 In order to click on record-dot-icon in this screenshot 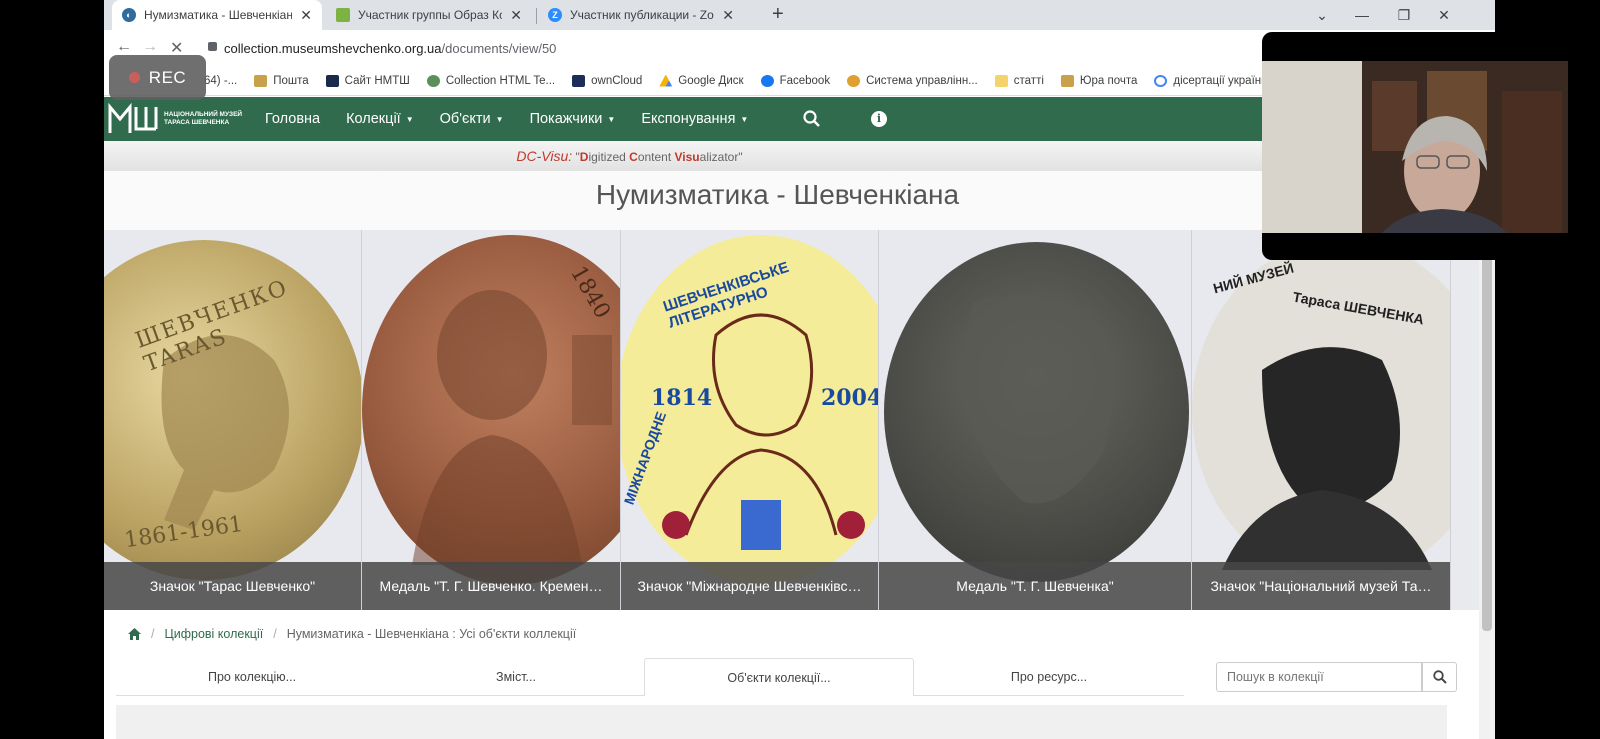, I will do `click(134, 77)`.